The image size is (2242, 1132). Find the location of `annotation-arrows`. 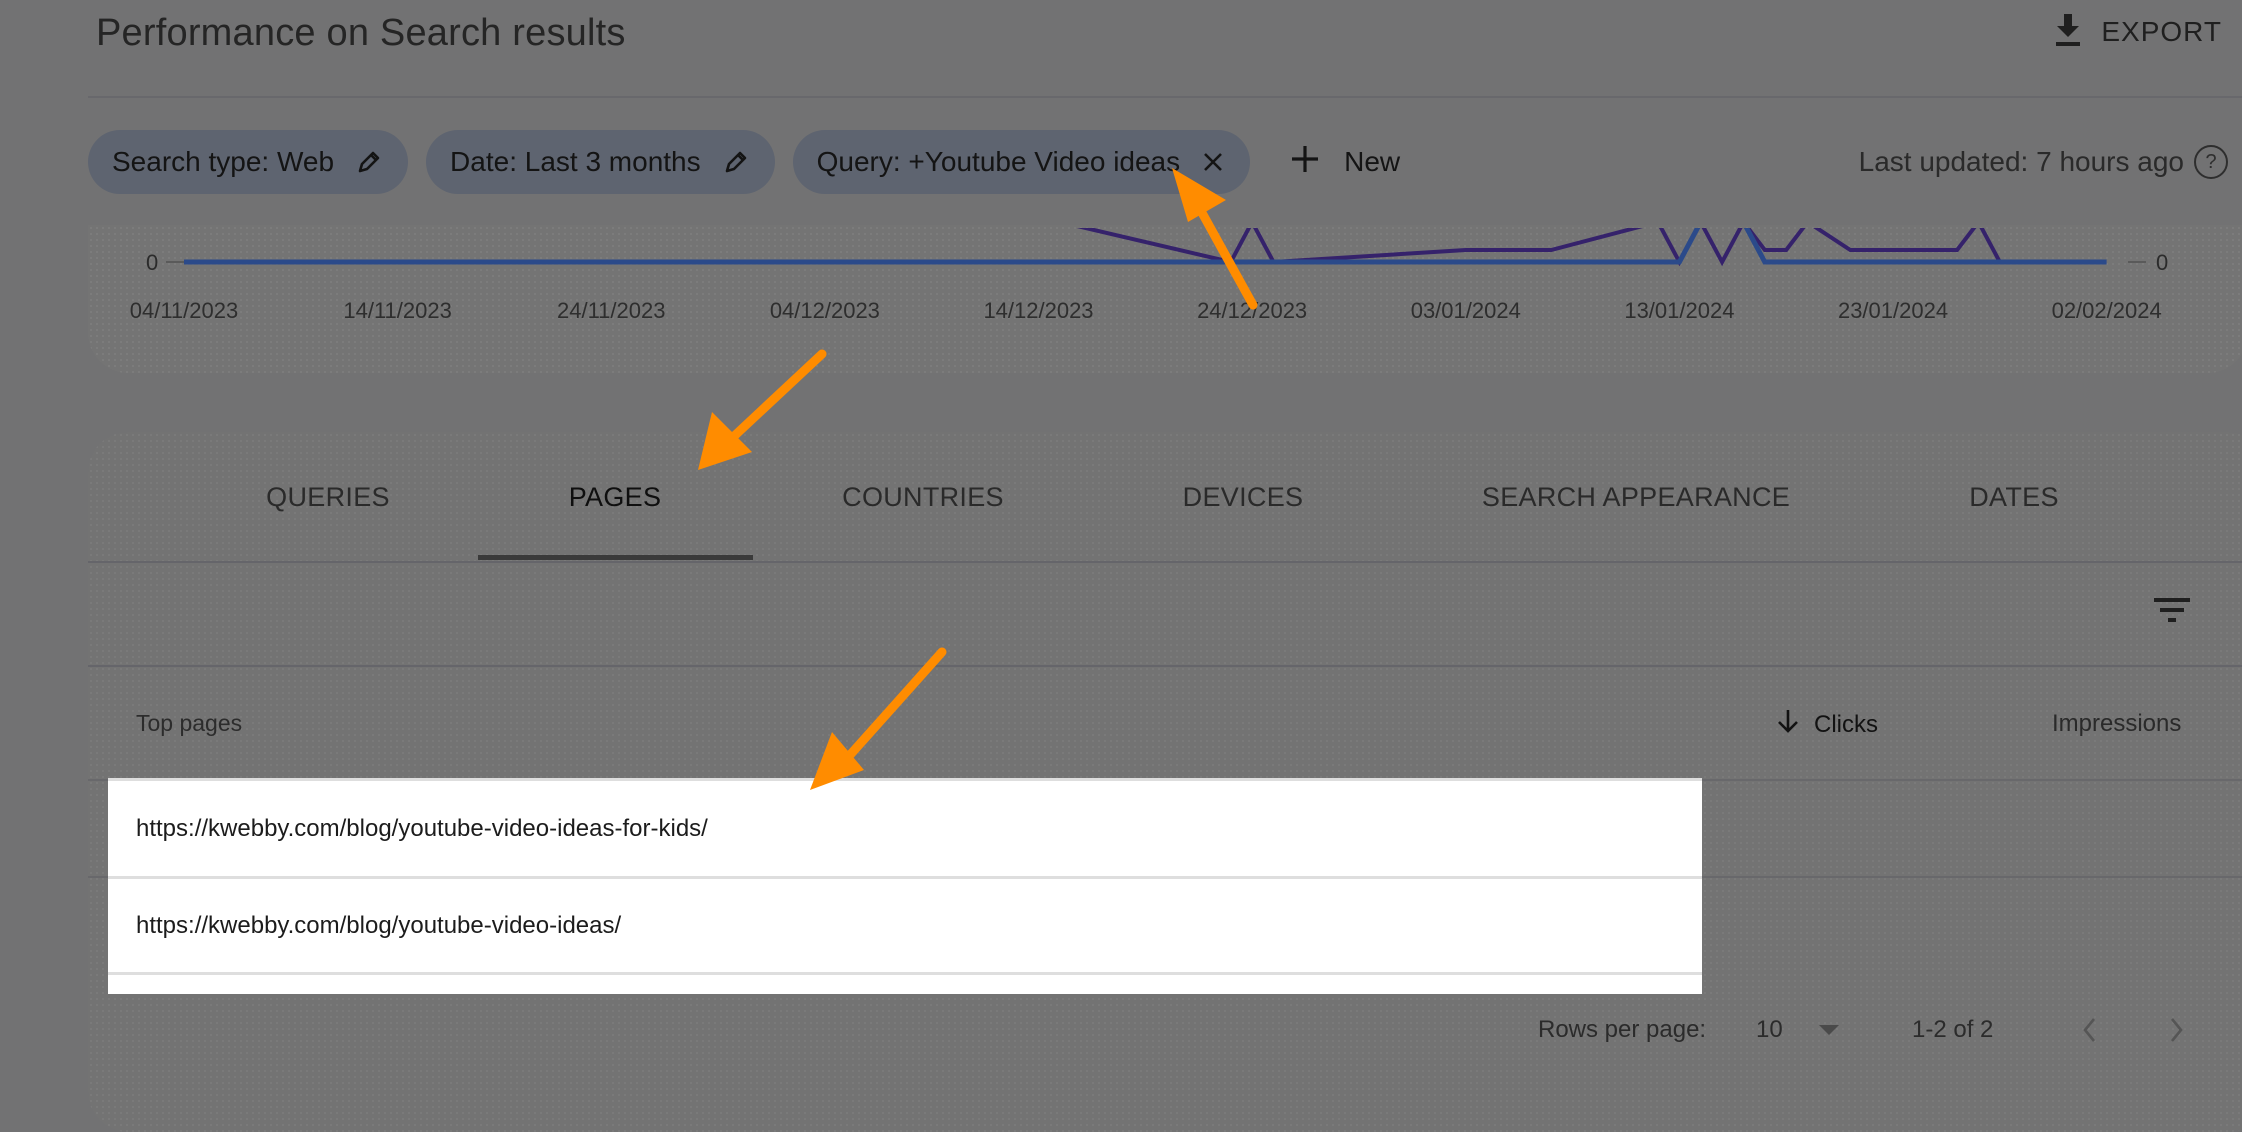

annotation-arrows is located at coordinates (978, 479).